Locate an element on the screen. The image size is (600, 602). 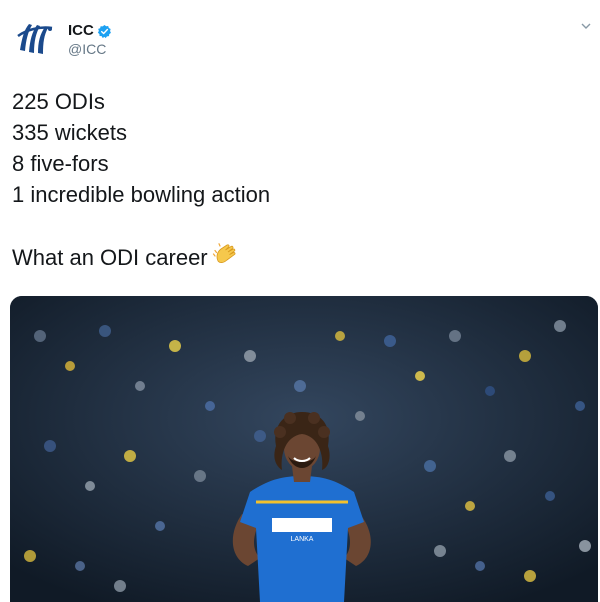
tweet-line: 8 five-fors is located at coordinates (60, 163).